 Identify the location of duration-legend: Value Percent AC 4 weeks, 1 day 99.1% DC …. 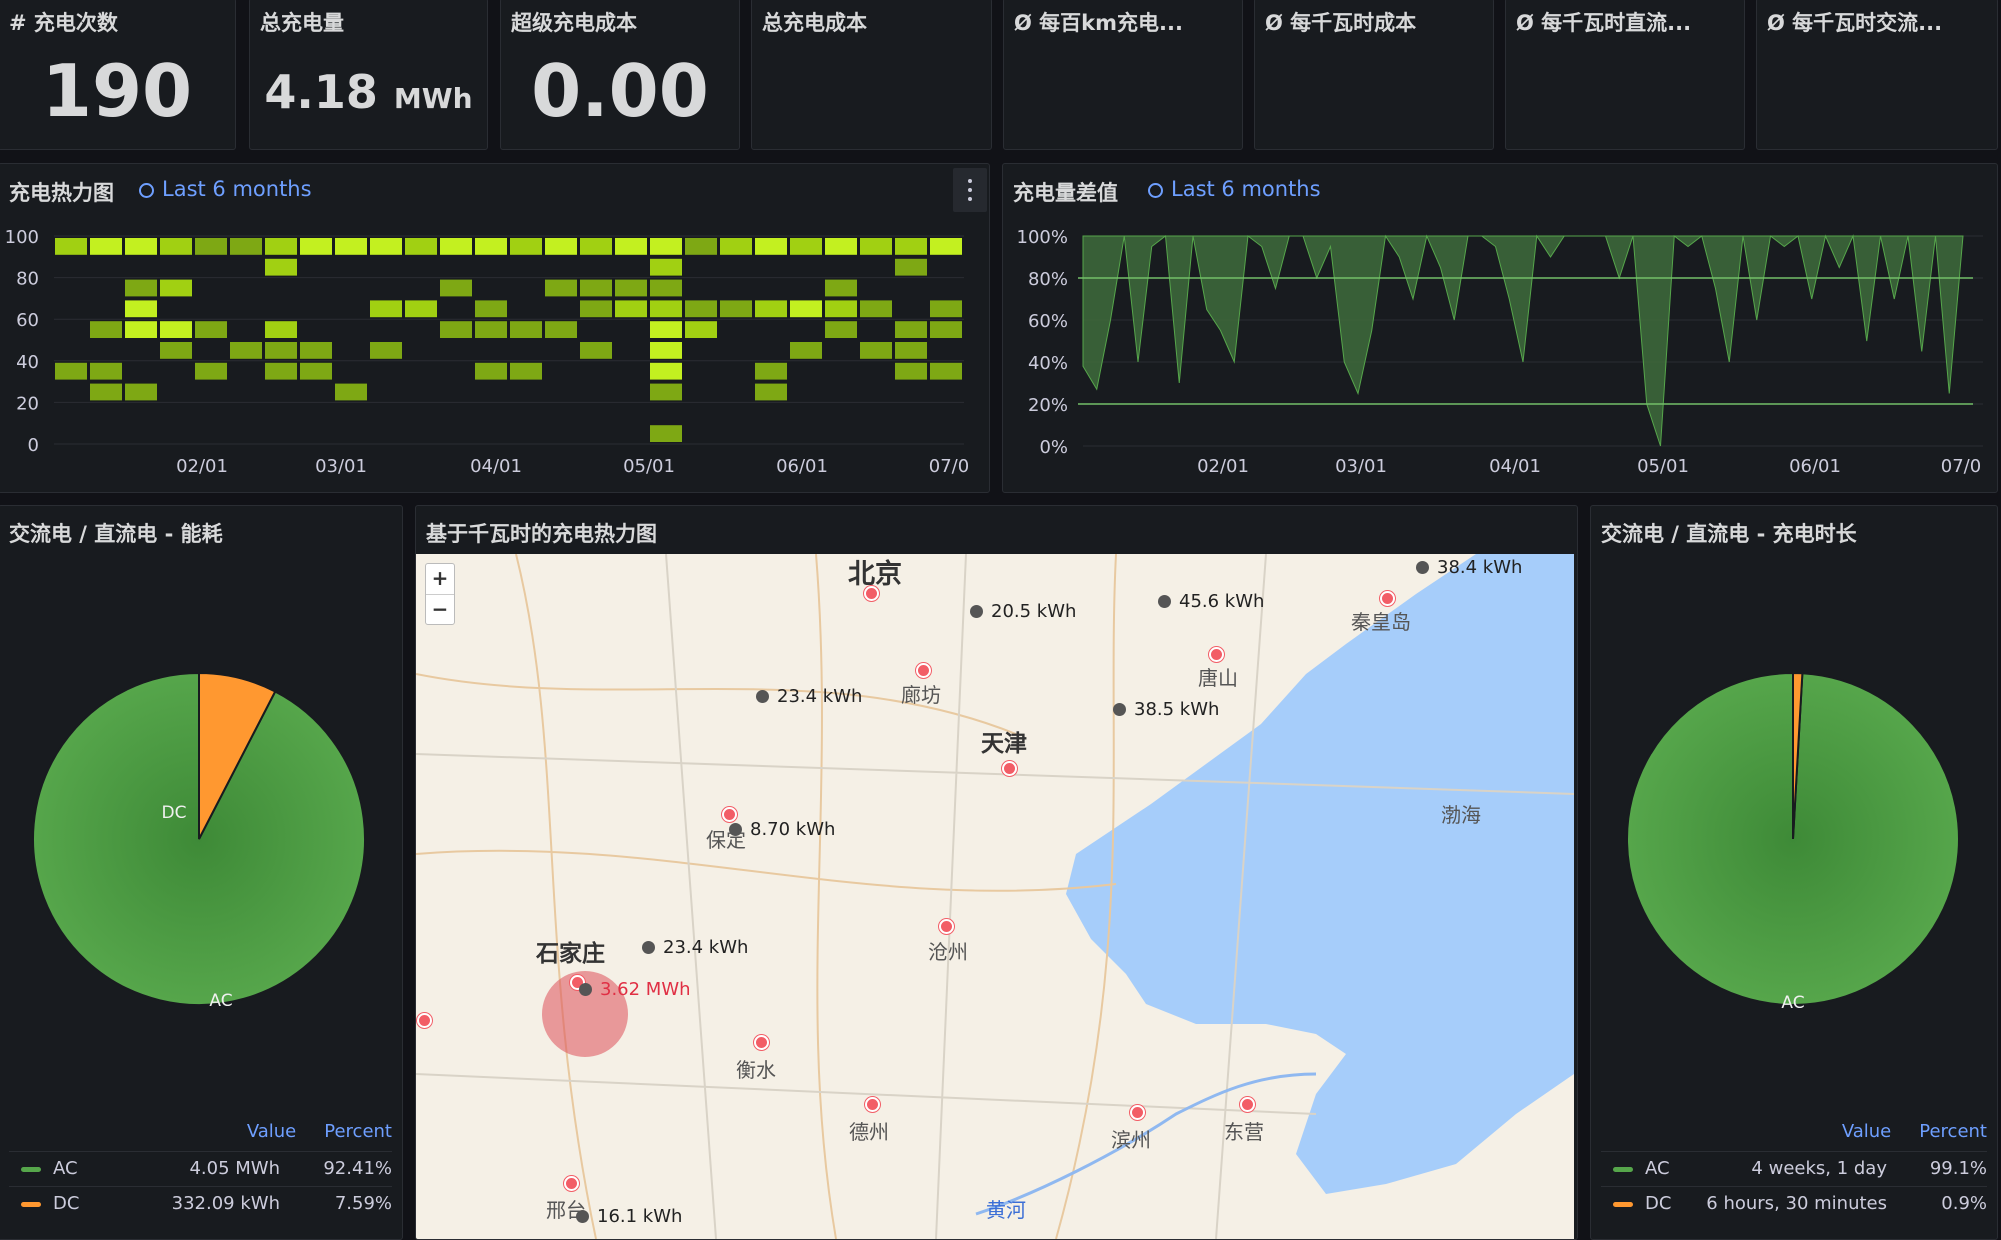
(1794, 1176).